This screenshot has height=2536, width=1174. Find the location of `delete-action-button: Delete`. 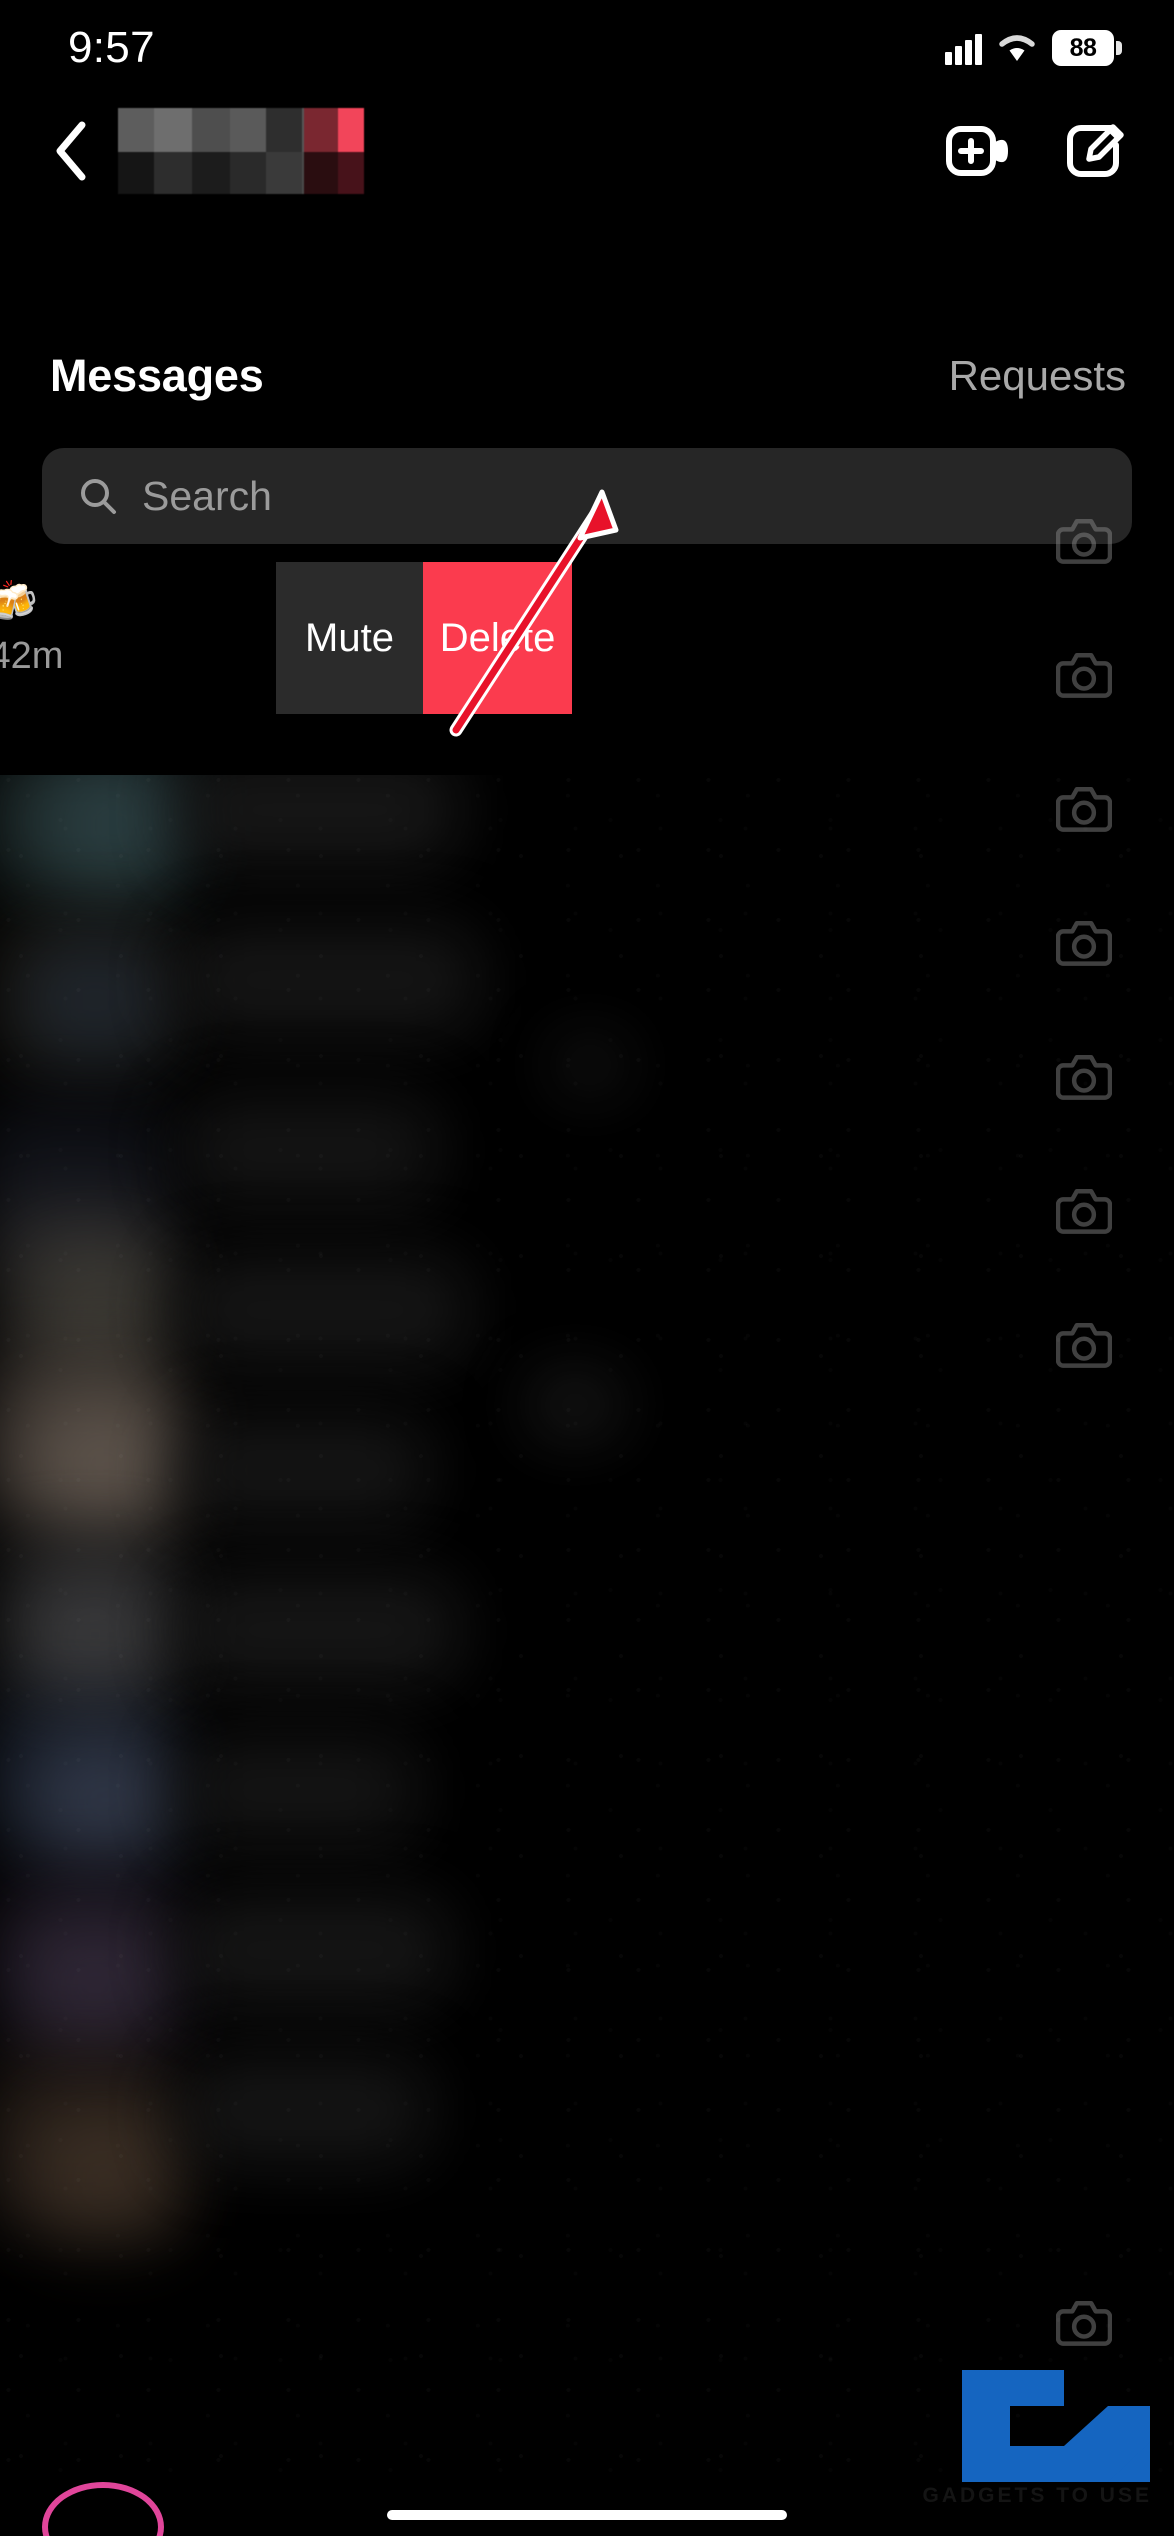

delete-action-button: Delete is located at coordinates (497, 638).